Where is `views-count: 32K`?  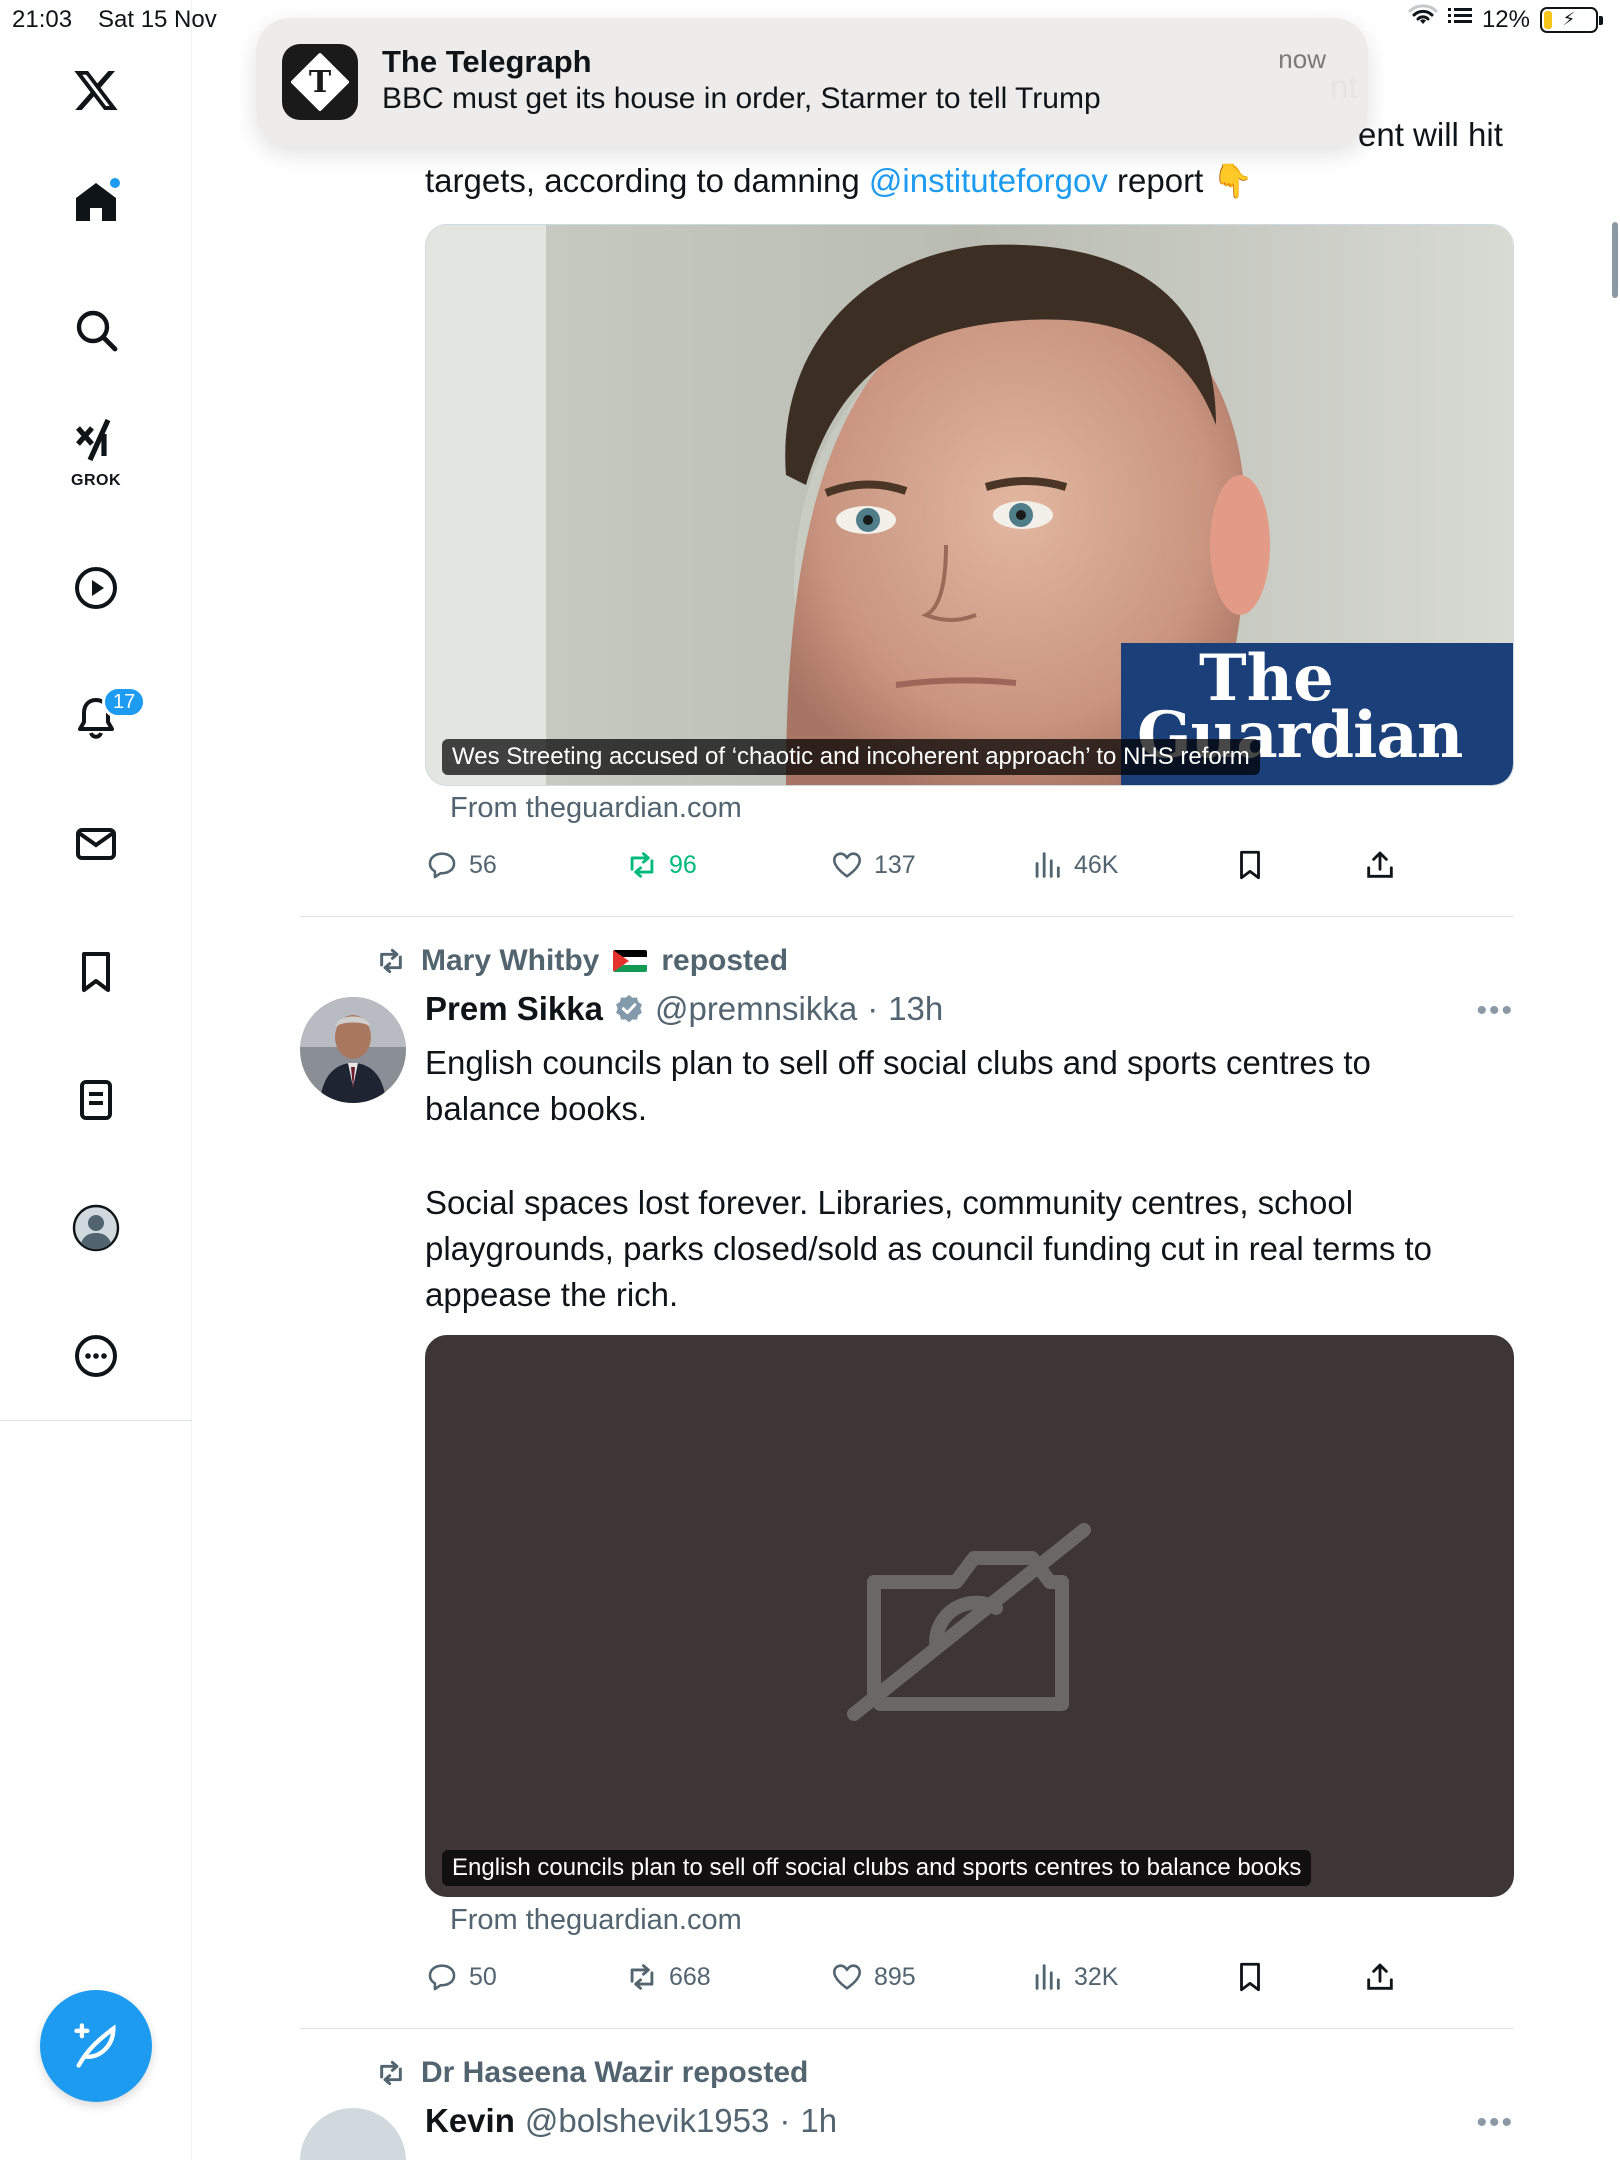
views-count: 32K is located at coordinates (1096, 1976).